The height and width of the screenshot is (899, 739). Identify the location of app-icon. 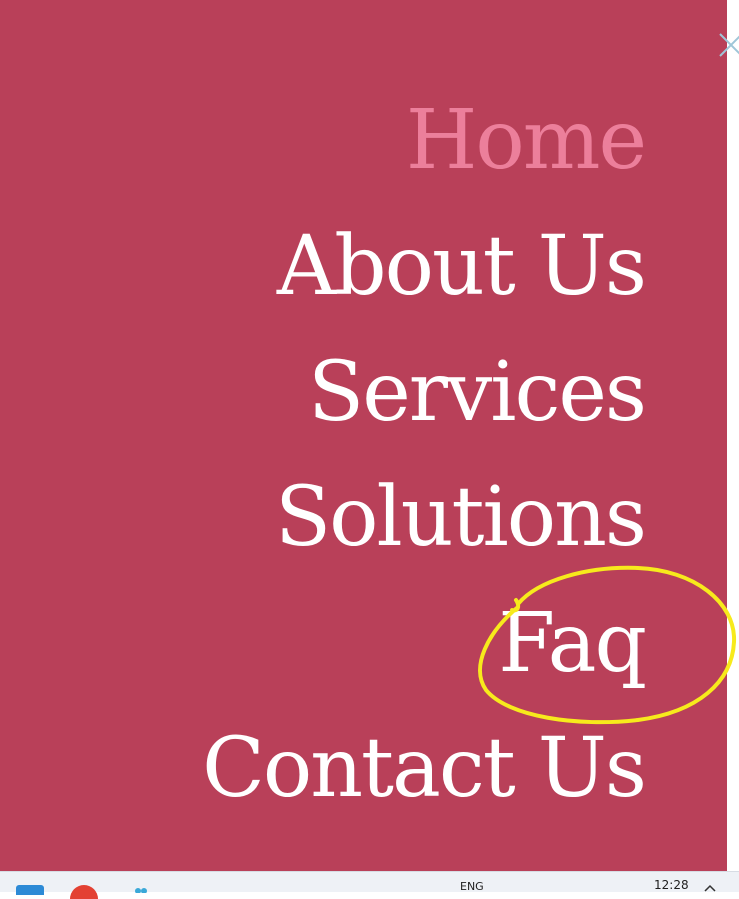
(140, 889).